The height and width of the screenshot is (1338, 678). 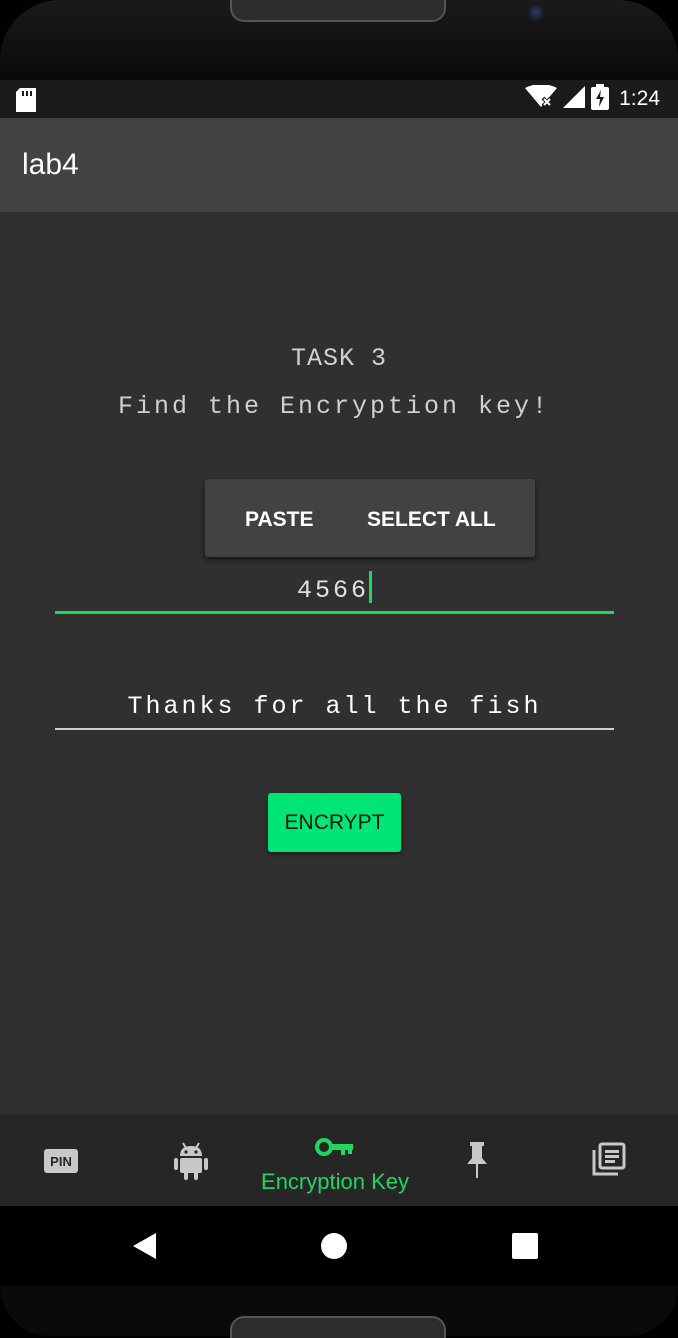 I want to click on app-title: lab4, so click(x=50, y=164).